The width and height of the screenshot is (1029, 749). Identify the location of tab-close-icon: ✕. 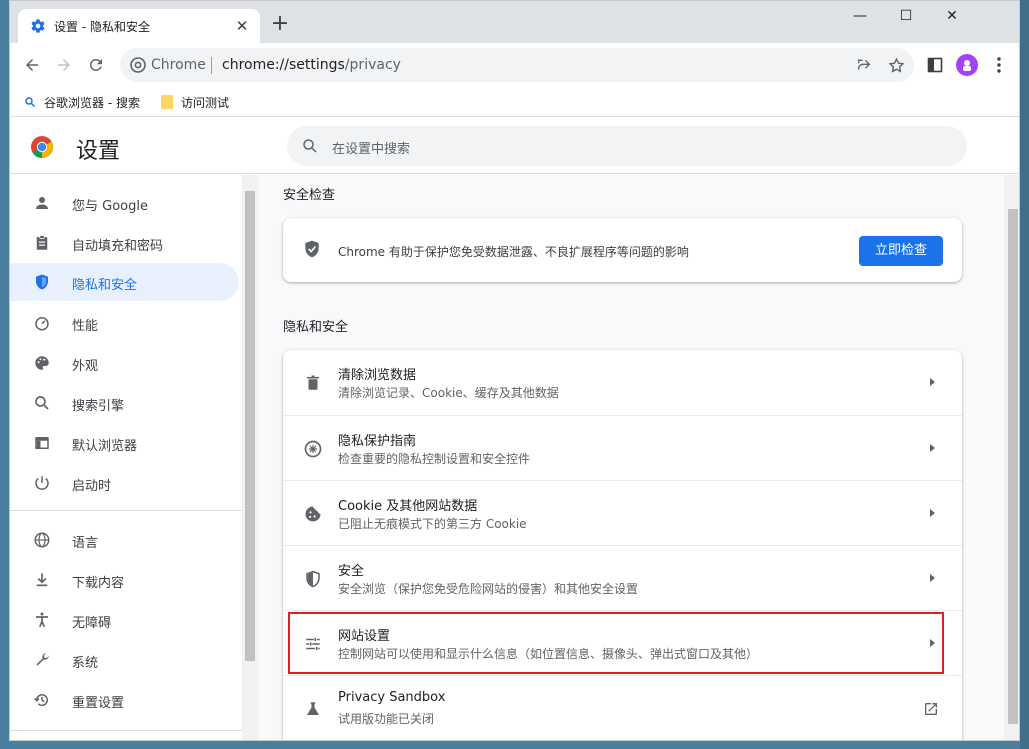
(242, 26).